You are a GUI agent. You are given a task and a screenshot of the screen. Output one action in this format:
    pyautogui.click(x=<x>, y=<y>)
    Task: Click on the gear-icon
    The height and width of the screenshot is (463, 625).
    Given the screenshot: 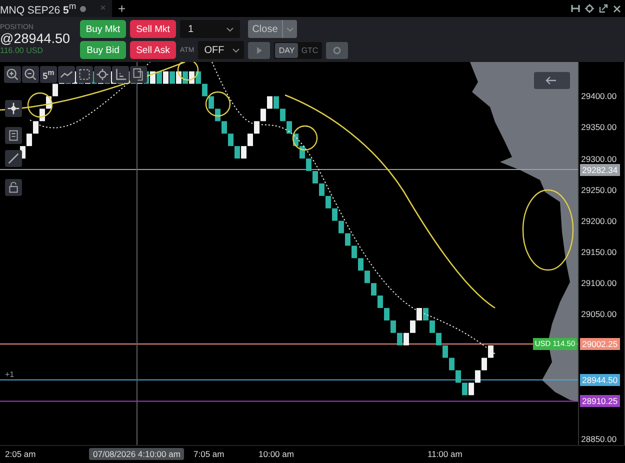 What is the action you would take?
    pyautogui.click(x=337, y=50)
    